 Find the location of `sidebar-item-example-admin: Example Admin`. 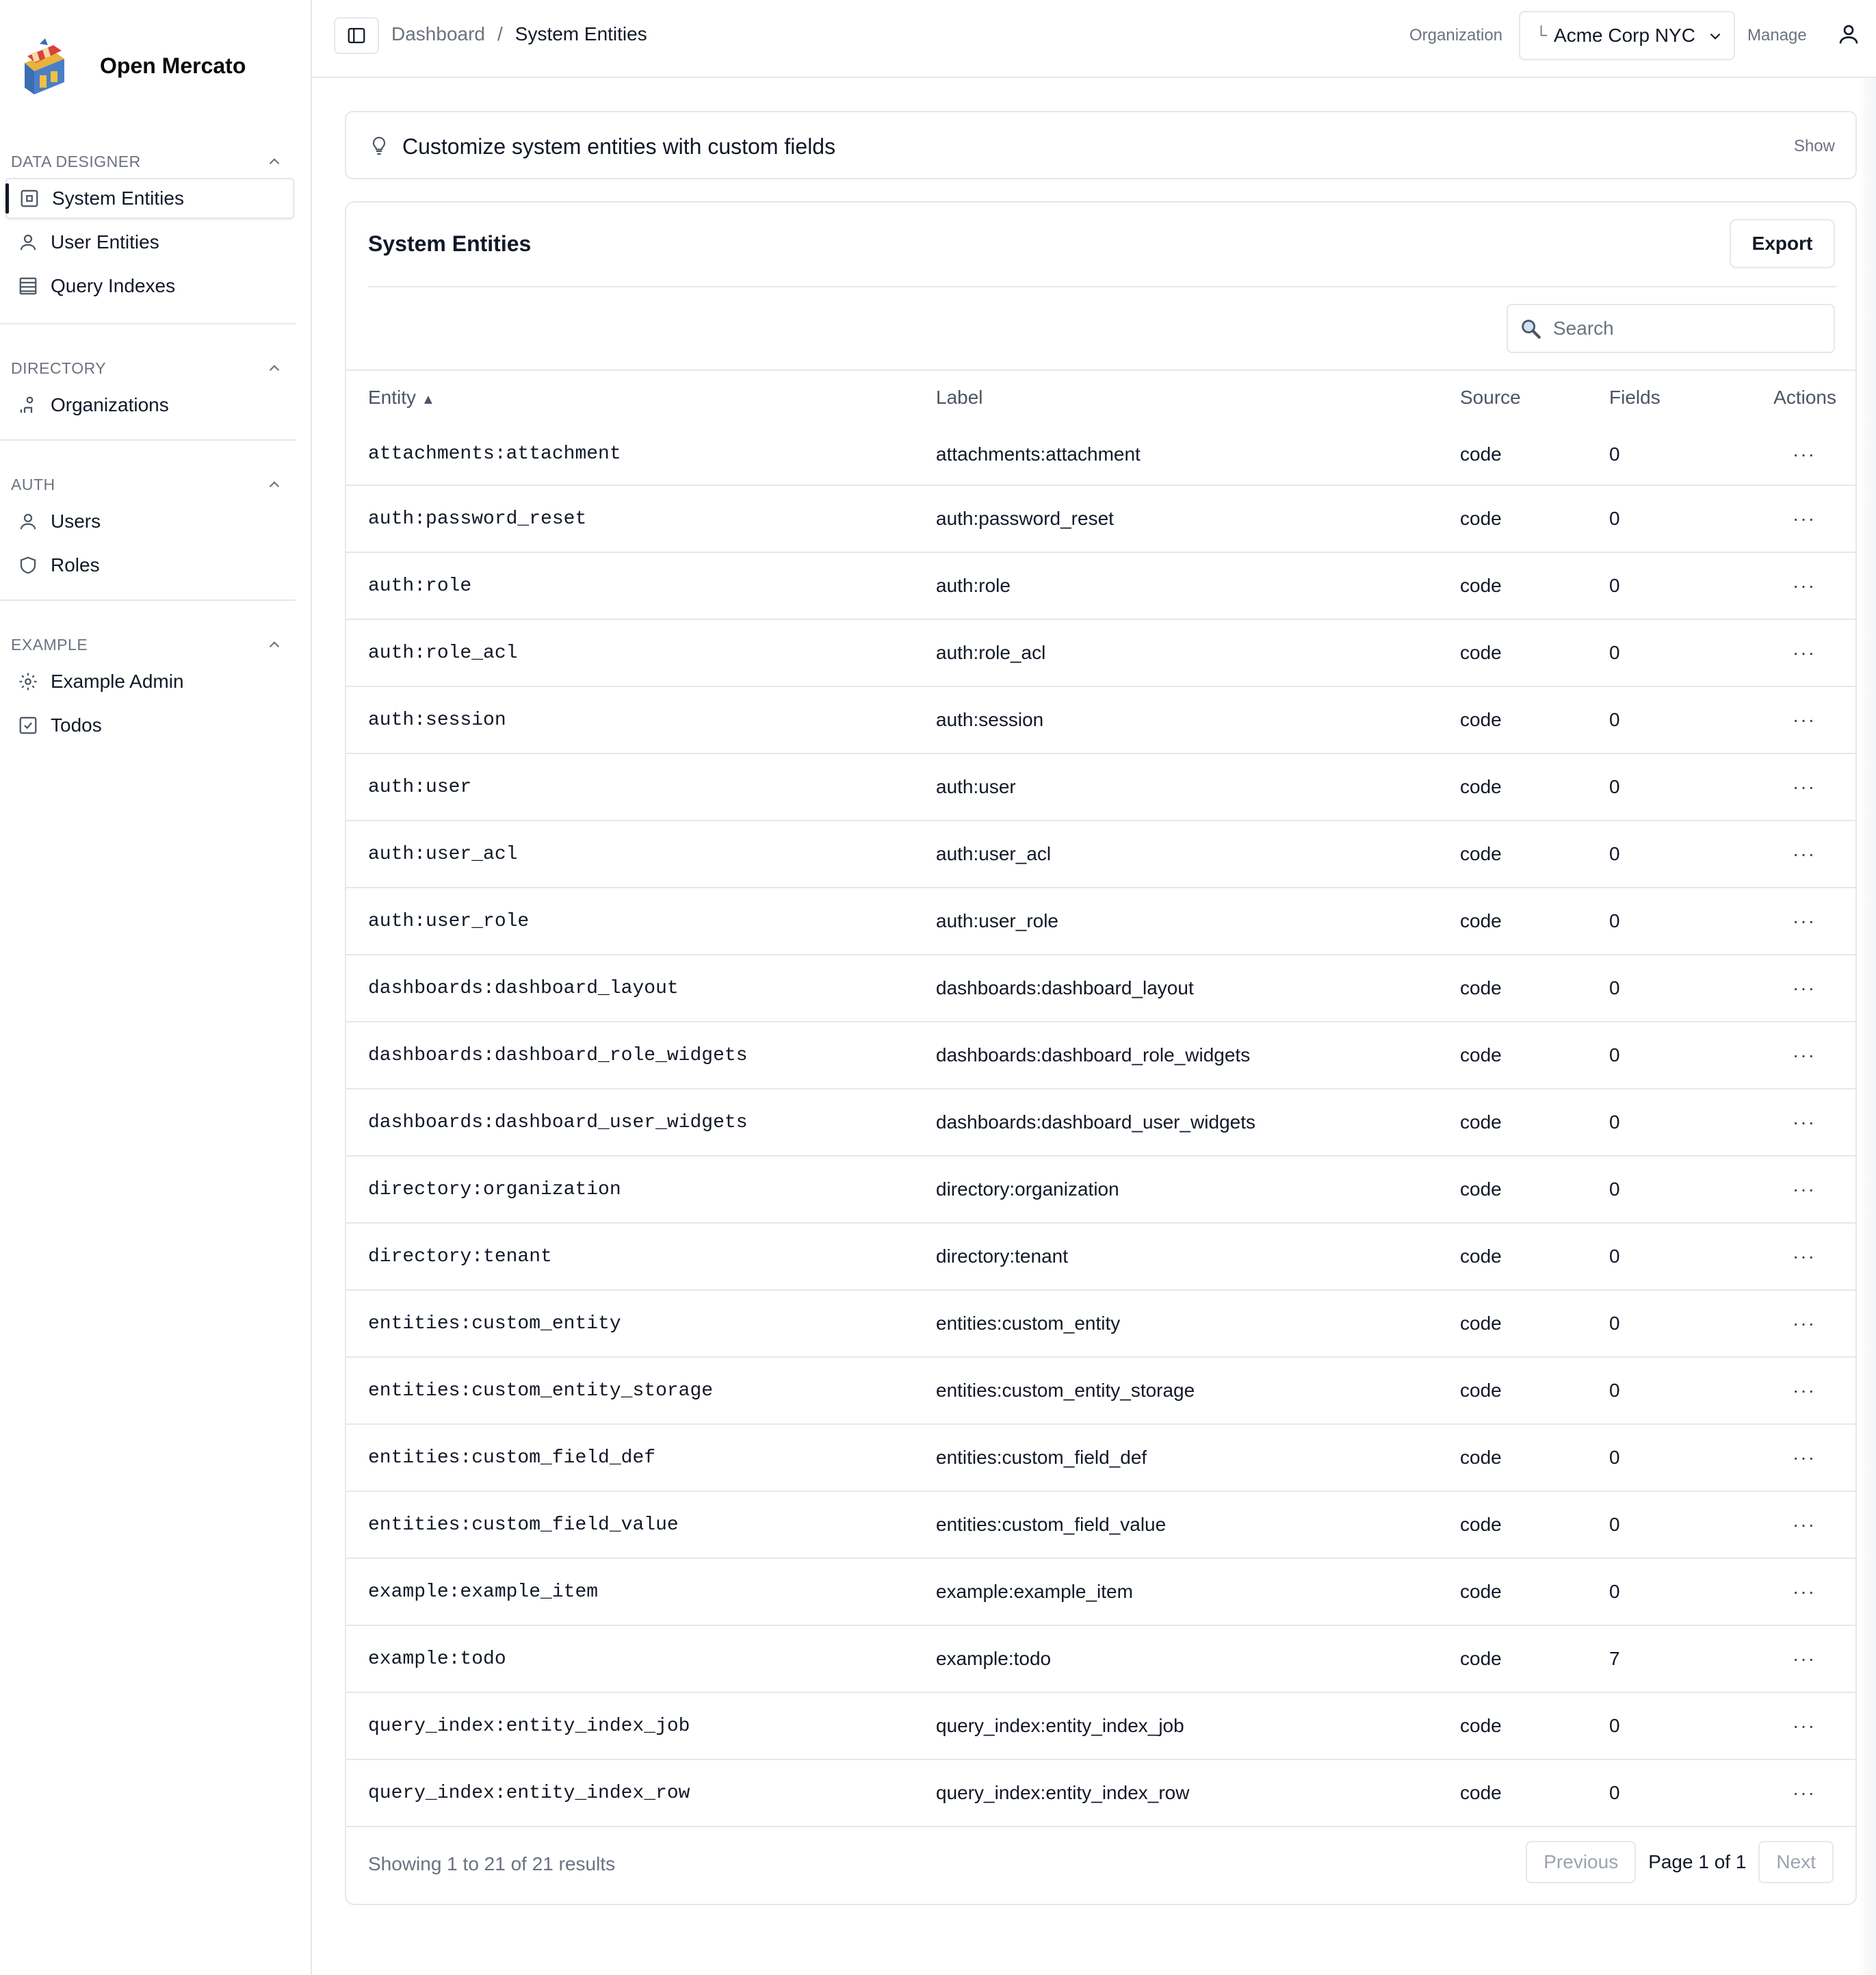

sidebar-item-example-admin: Example Admin is located at coordinates (149, 681).